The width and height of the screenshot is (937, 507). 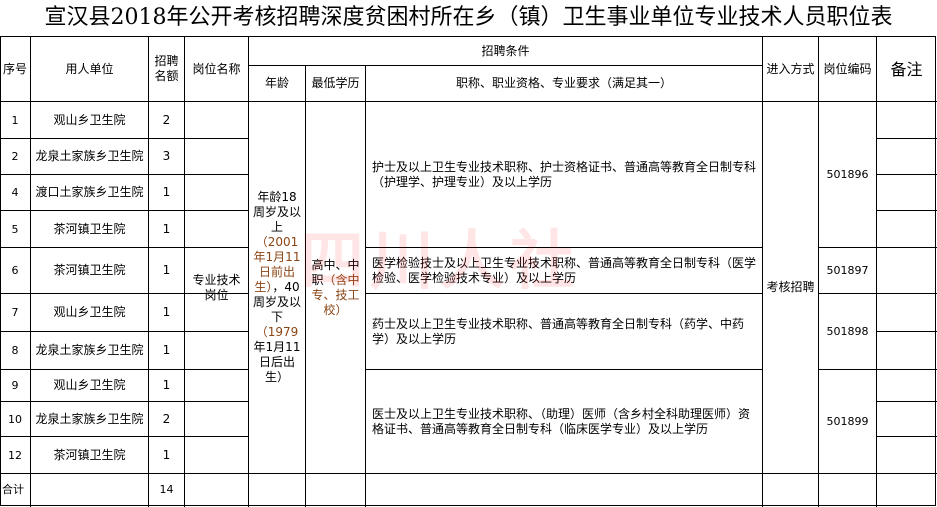 What do you see at coordinates (15, 120) in the screenshot?
I see `row-seq: 1` at bounding box center [15, 120].